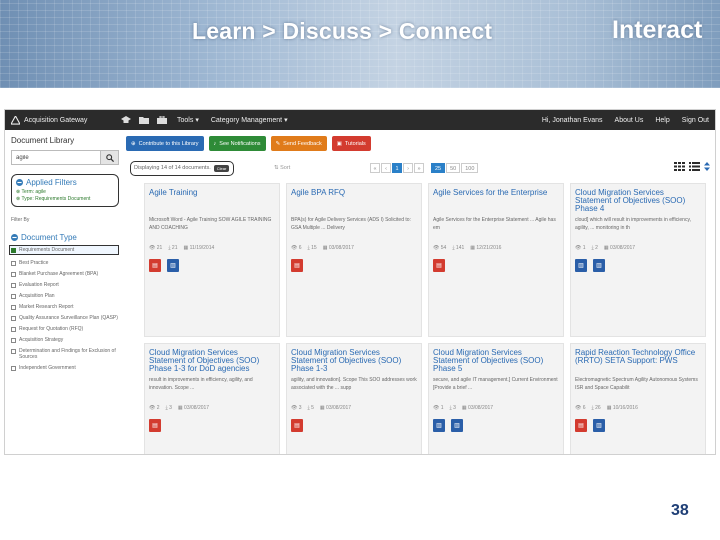  Describe the element at coordinates (579, 248) in the screenshot. I see `eye-icon: 👁` at that location.